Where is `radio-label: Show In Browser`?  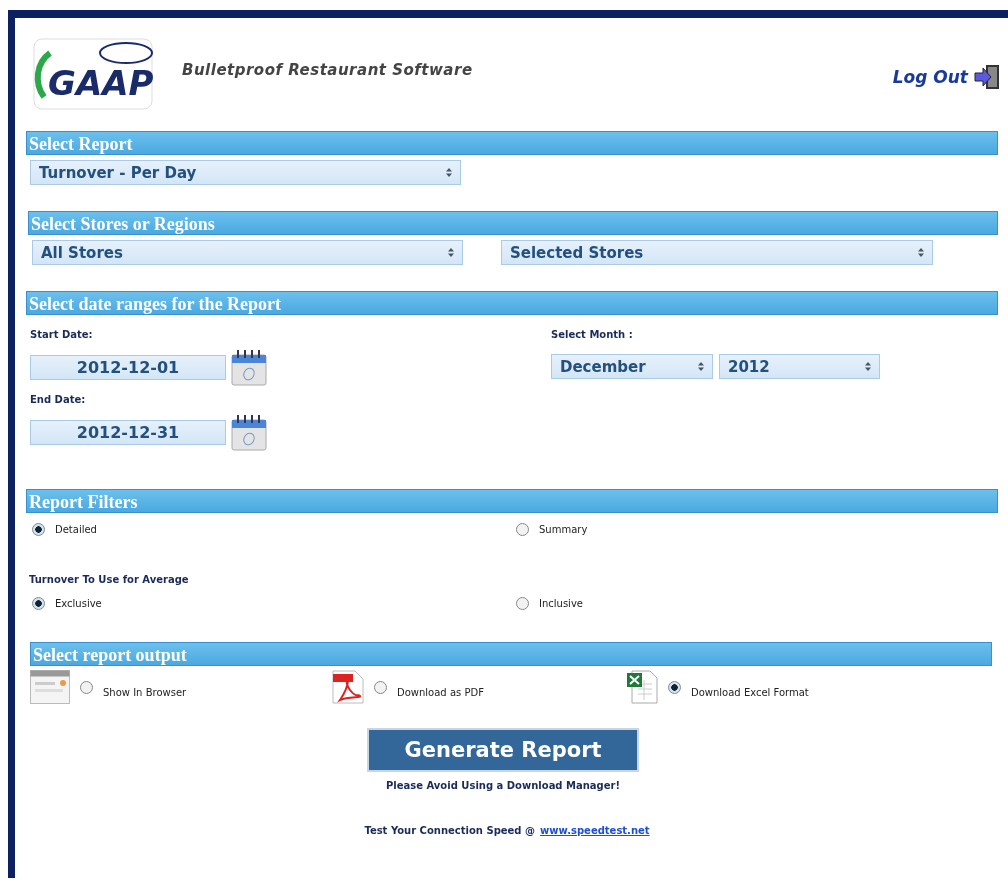 radio-label: Show In Browser is located at coordinates (145, 692).